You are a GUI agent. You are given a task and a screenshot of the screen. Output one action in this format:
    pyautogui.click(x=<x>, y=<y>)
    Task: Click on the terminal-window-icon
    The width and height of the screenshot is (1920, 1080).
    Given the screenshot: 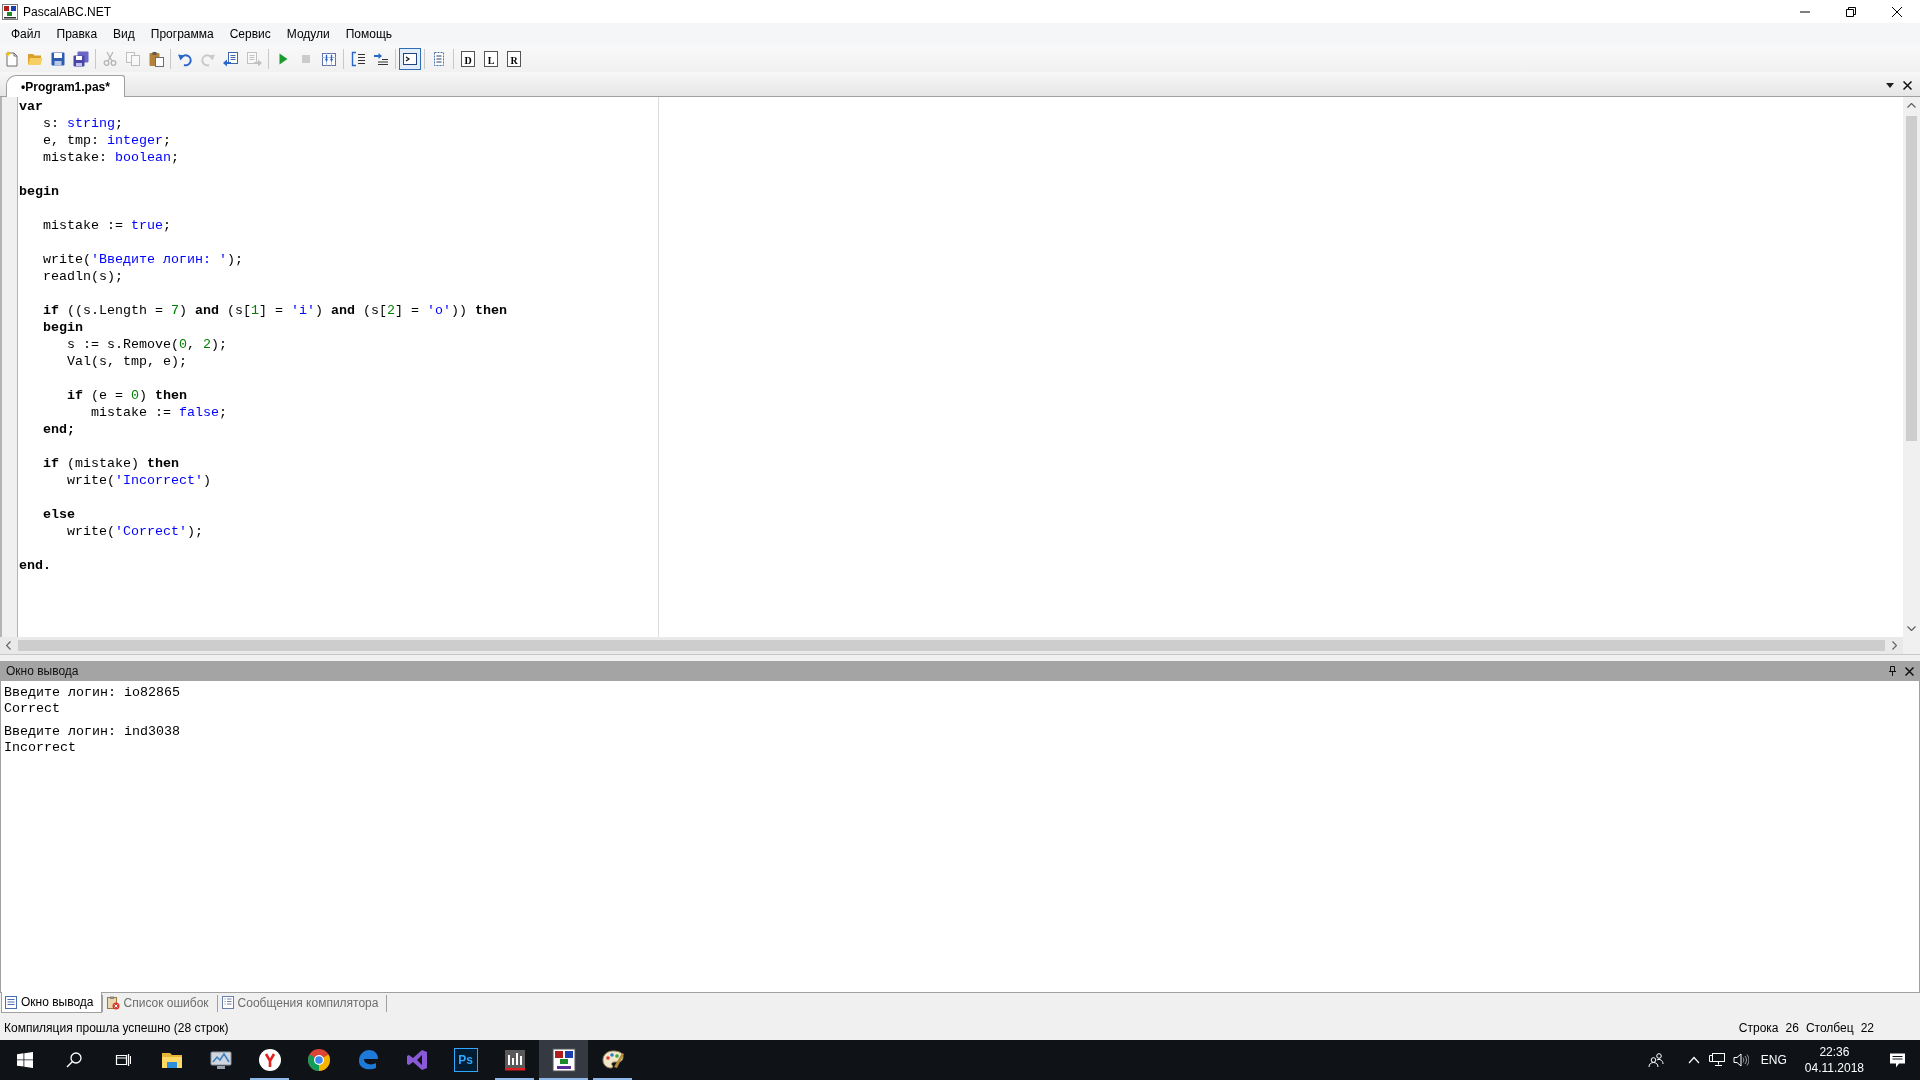 What is the action you would take?
    pyautogui.click(x=410, y=58)
    